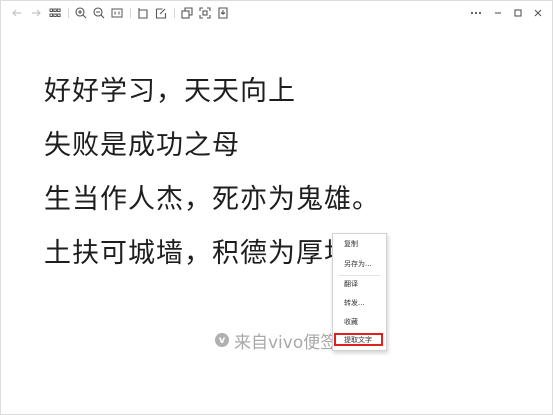  I want to click on actual-size-icon, so click(117, 13).